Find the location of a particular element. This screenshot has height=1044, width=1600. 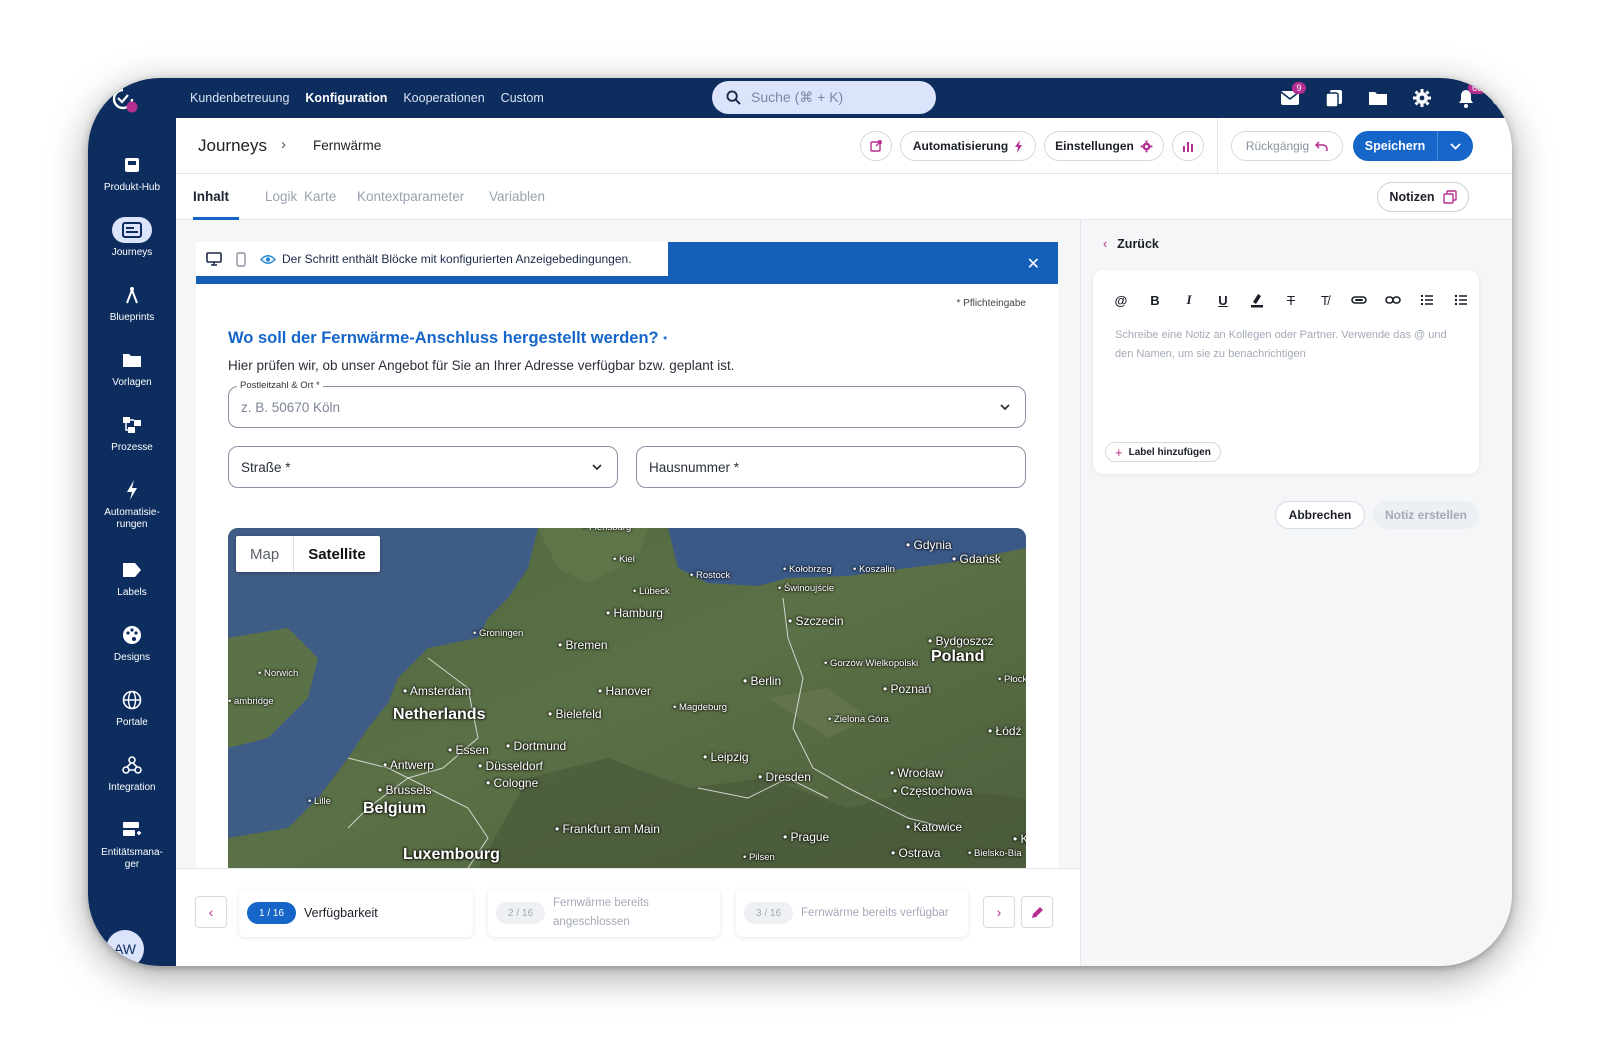

search-input: Suche (⌘ + K) is located at coordinates (824, 97).